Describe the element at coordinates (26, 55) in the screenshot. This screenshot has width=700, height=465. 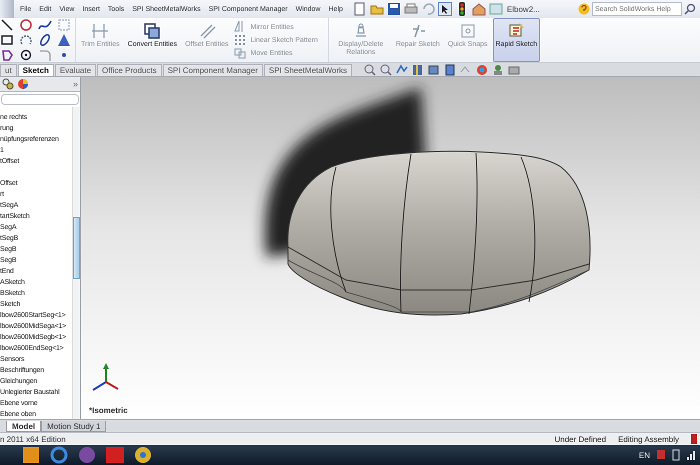
I see `point-circle-icon` at that location.